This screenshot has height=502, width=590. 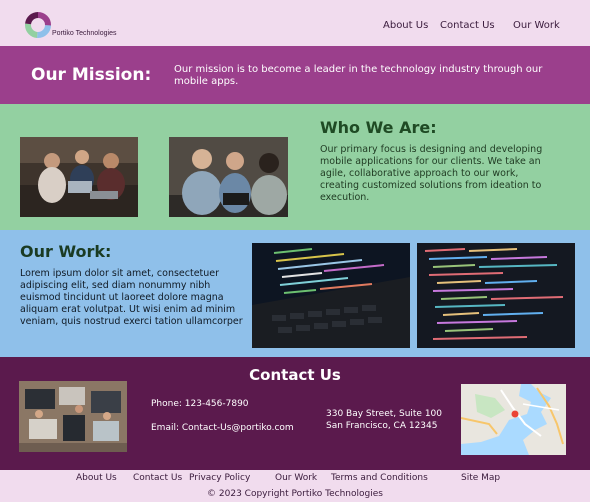 I want to click on footer-terms-and-conditions: Terms and Conditions, so click(x=379, y=478).